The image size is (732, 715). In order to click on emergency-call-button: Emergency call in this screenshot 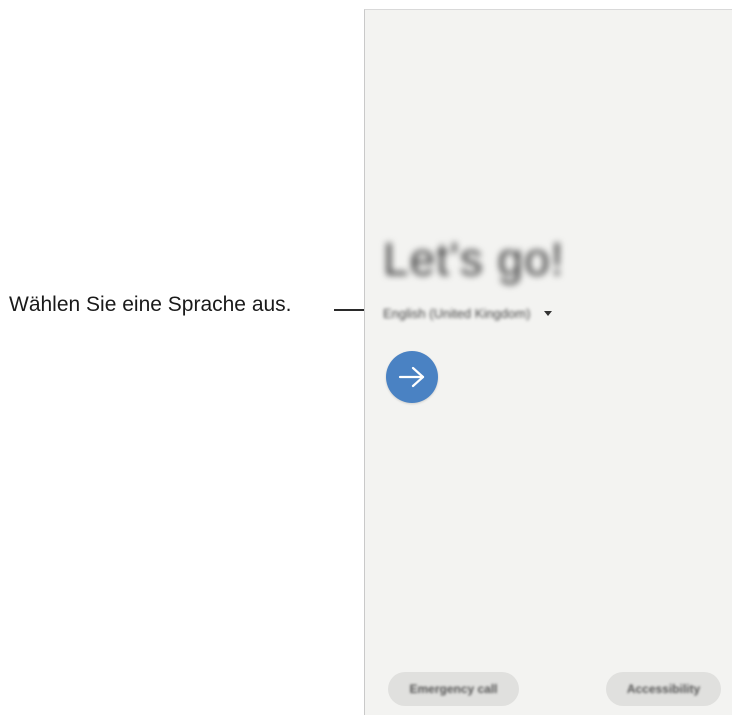, I will do `click(453, 689)`.